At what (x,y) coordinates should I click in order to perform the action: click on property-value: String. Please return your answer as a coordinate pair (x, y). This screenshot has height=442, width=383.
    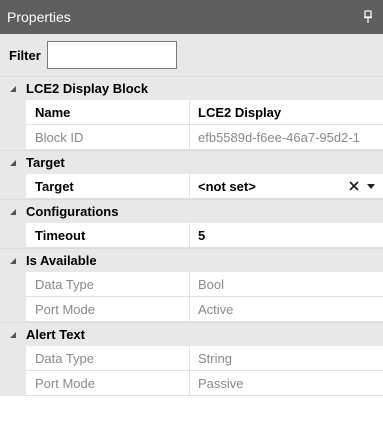
    Looking at the image, I should click on (286, 358).